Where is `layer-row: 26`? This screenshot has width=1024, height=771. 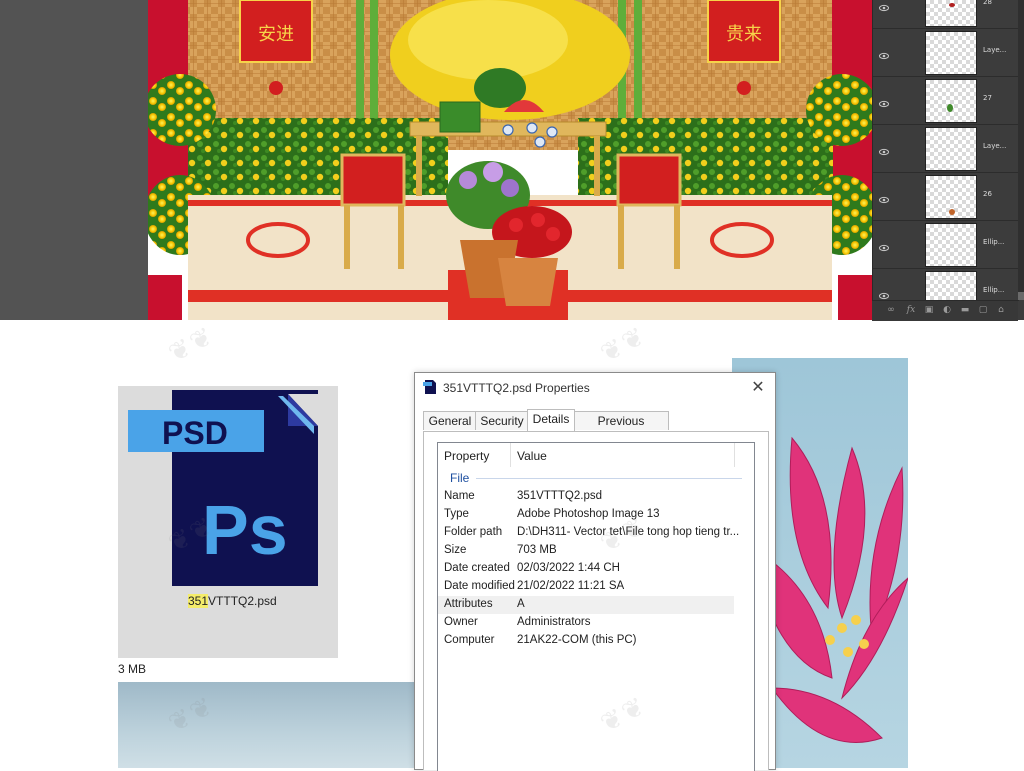
layer-row: 26 is located at coordinates (946, 196).